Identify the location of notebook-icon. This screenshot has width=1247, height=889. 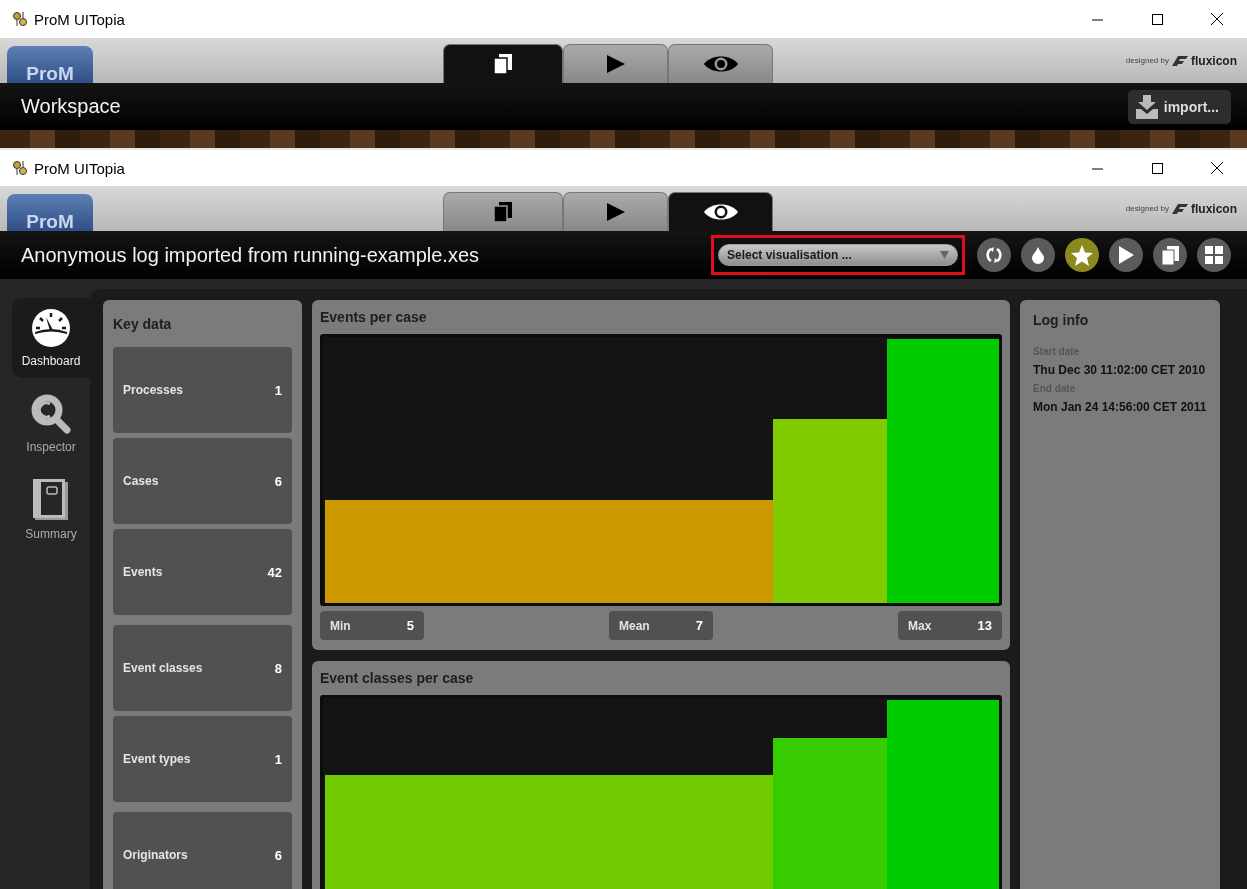
(51, 500).